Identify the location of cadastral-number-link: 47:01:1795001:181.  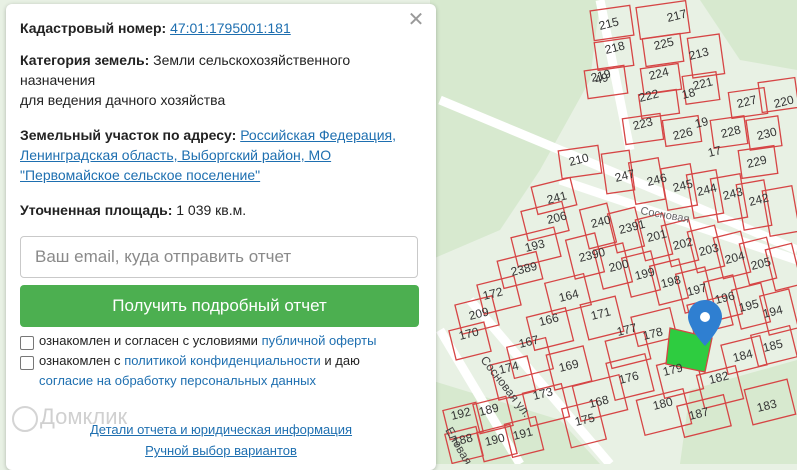
(230, 28).